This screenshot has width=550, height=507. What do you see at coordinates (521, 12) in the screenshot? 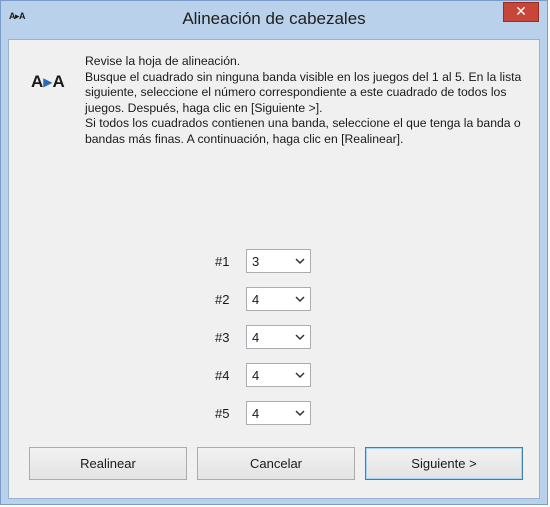
I see `close-button: ✕` at bounding box center [521, 12].